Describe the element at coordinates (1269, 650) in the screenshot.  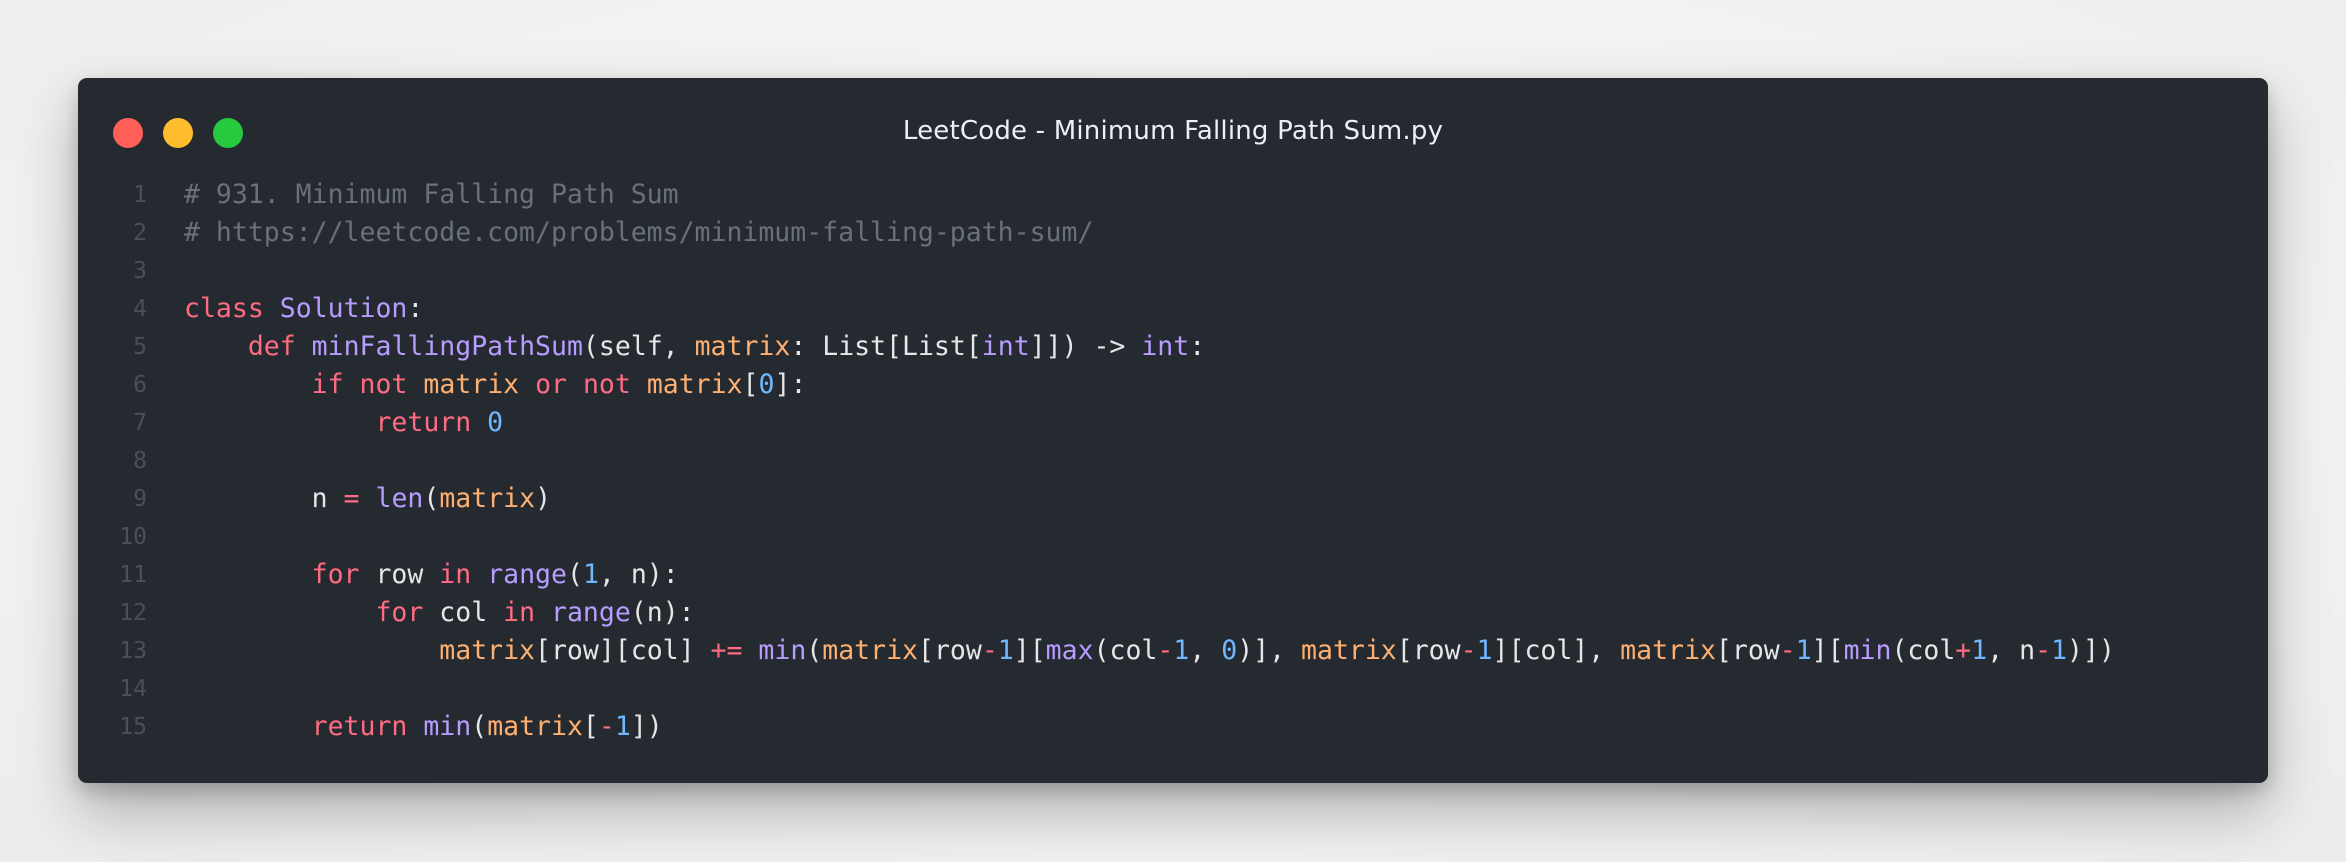
I see `plain-token: )],` at that location.